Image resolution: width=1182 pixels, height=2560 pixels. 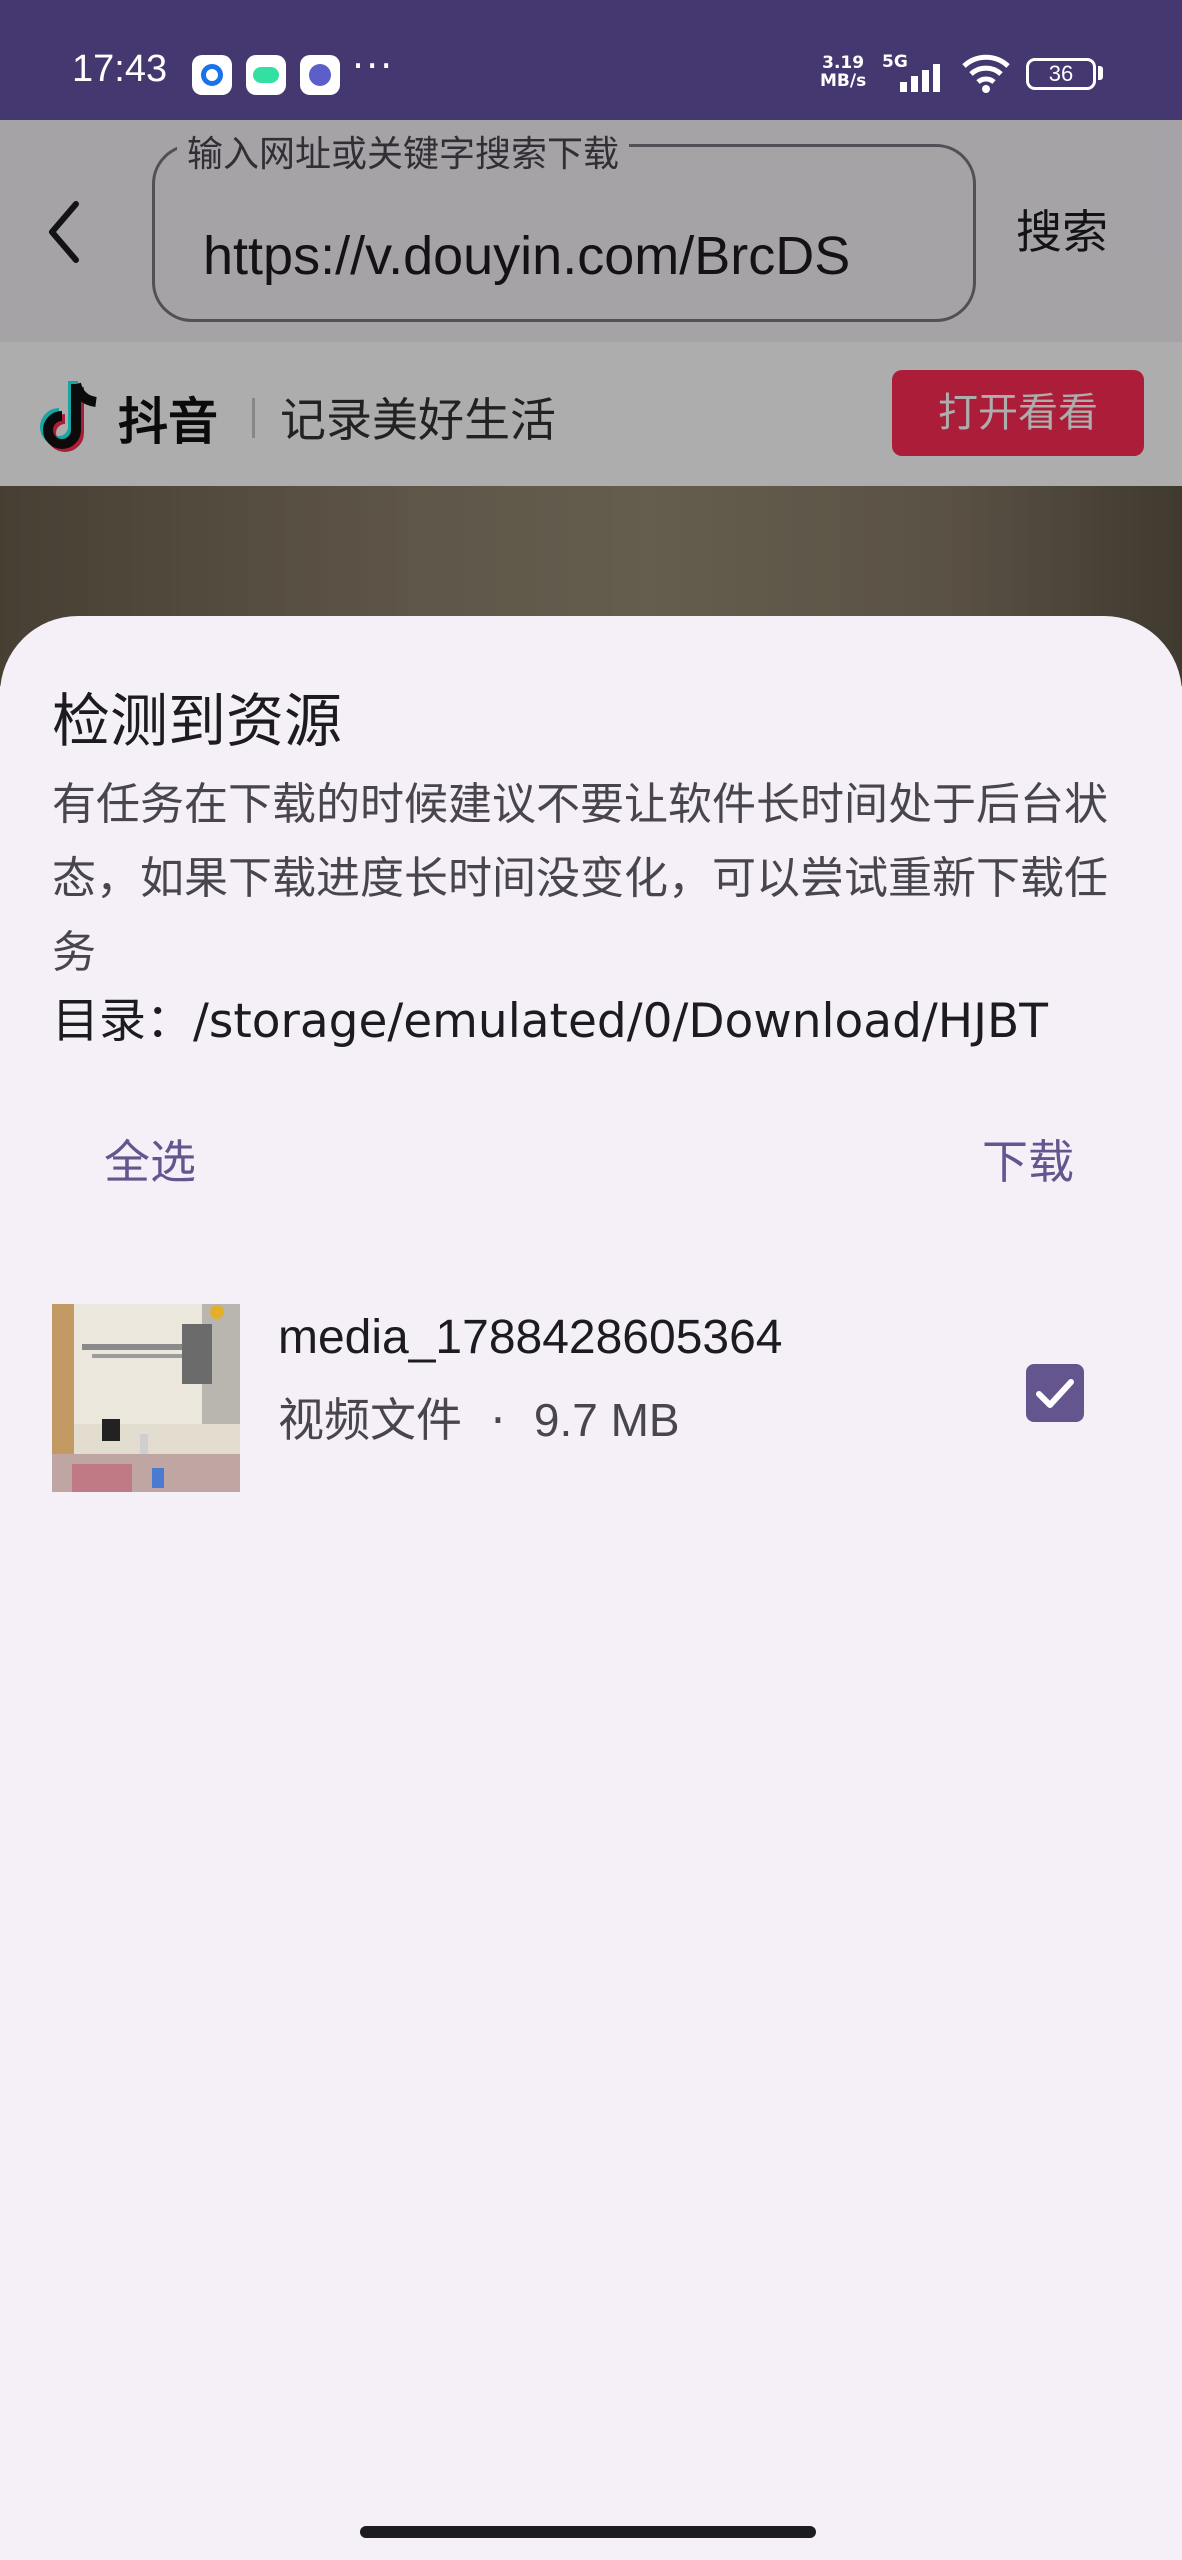 What do you see at coordinates (120, 69) in the screenshot?
I see `status-time: 17:43` at bounding box center [120, 69].